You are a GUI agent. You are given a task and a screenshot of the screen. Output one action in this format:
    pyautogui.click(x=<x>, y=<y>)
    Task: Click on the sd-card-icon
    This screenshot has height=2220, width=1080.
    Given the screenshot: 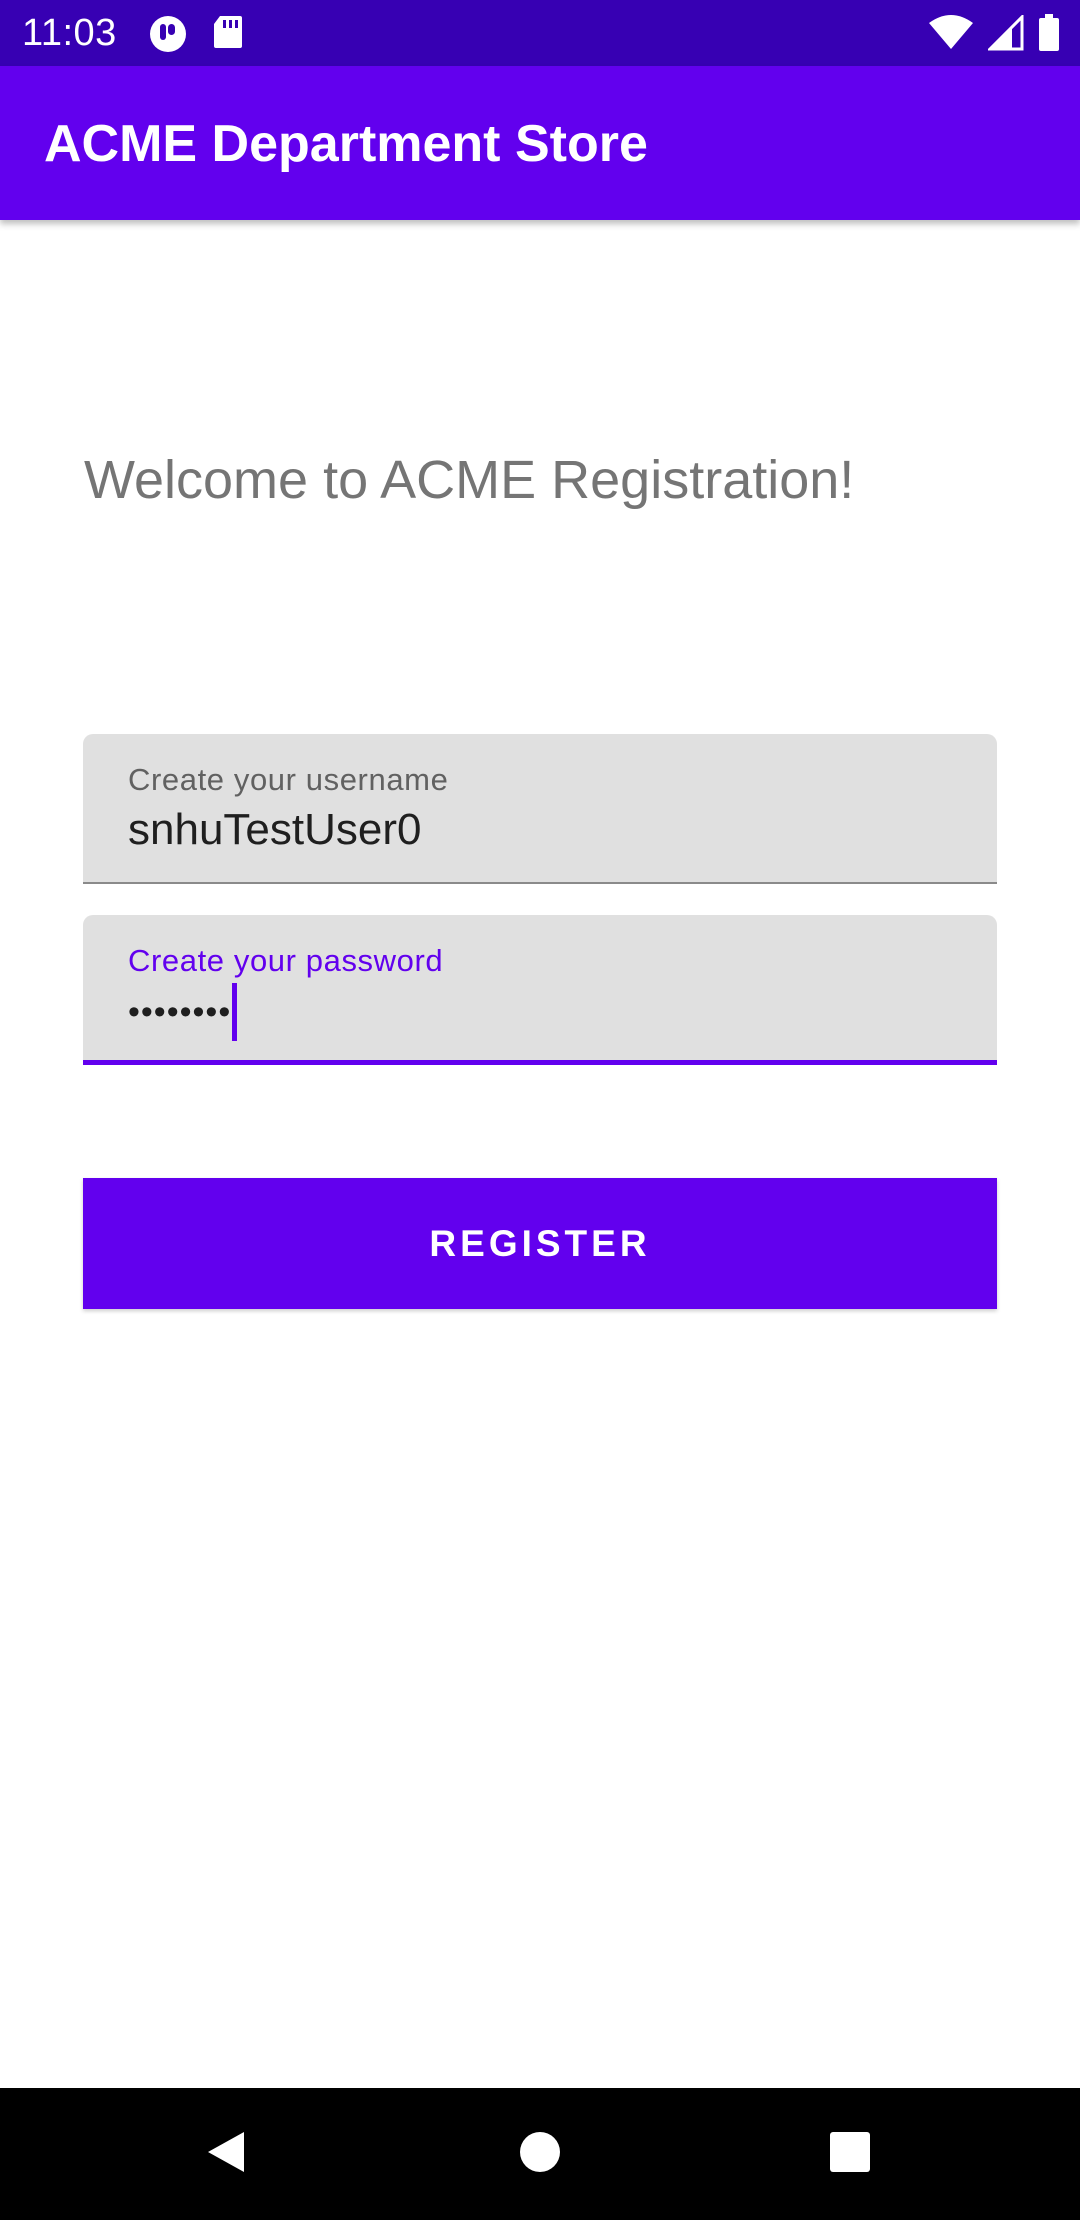 What is the action you would take?
    pyautogui.click(x=228, y=34)
    